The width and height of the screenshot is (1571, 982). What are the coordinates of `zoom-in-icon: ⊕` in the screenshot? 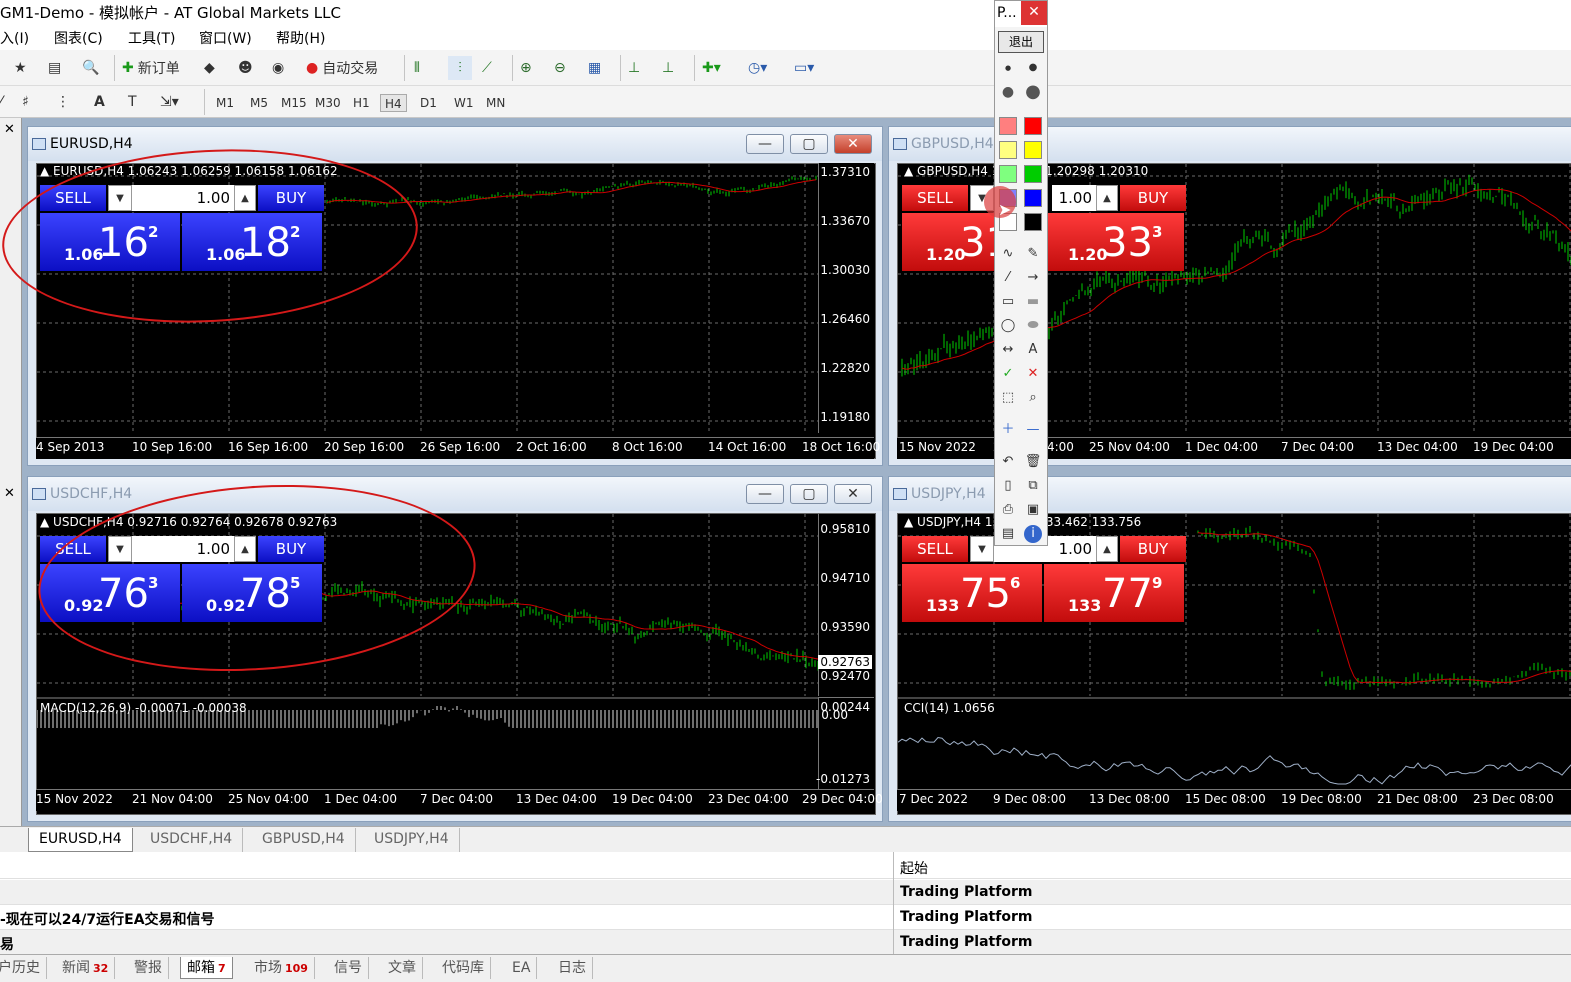 It's located at (526, 68).